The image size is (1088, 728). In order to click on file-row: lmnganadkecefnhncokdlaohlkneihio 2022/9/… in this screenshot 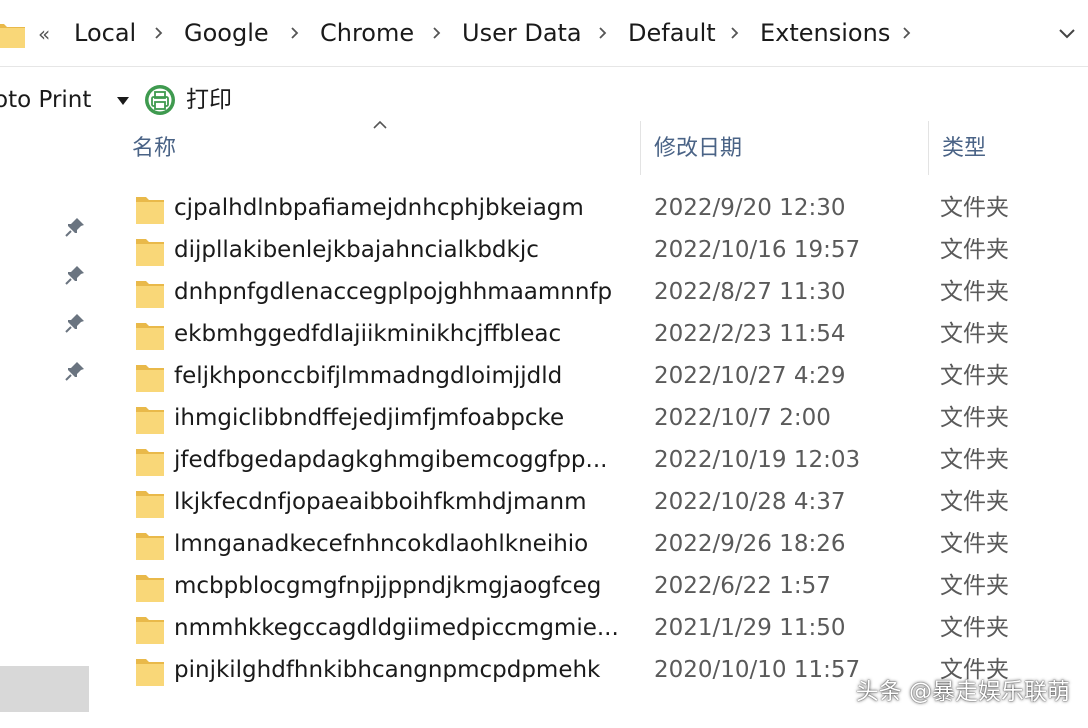, I will do `click(599, 545)`.